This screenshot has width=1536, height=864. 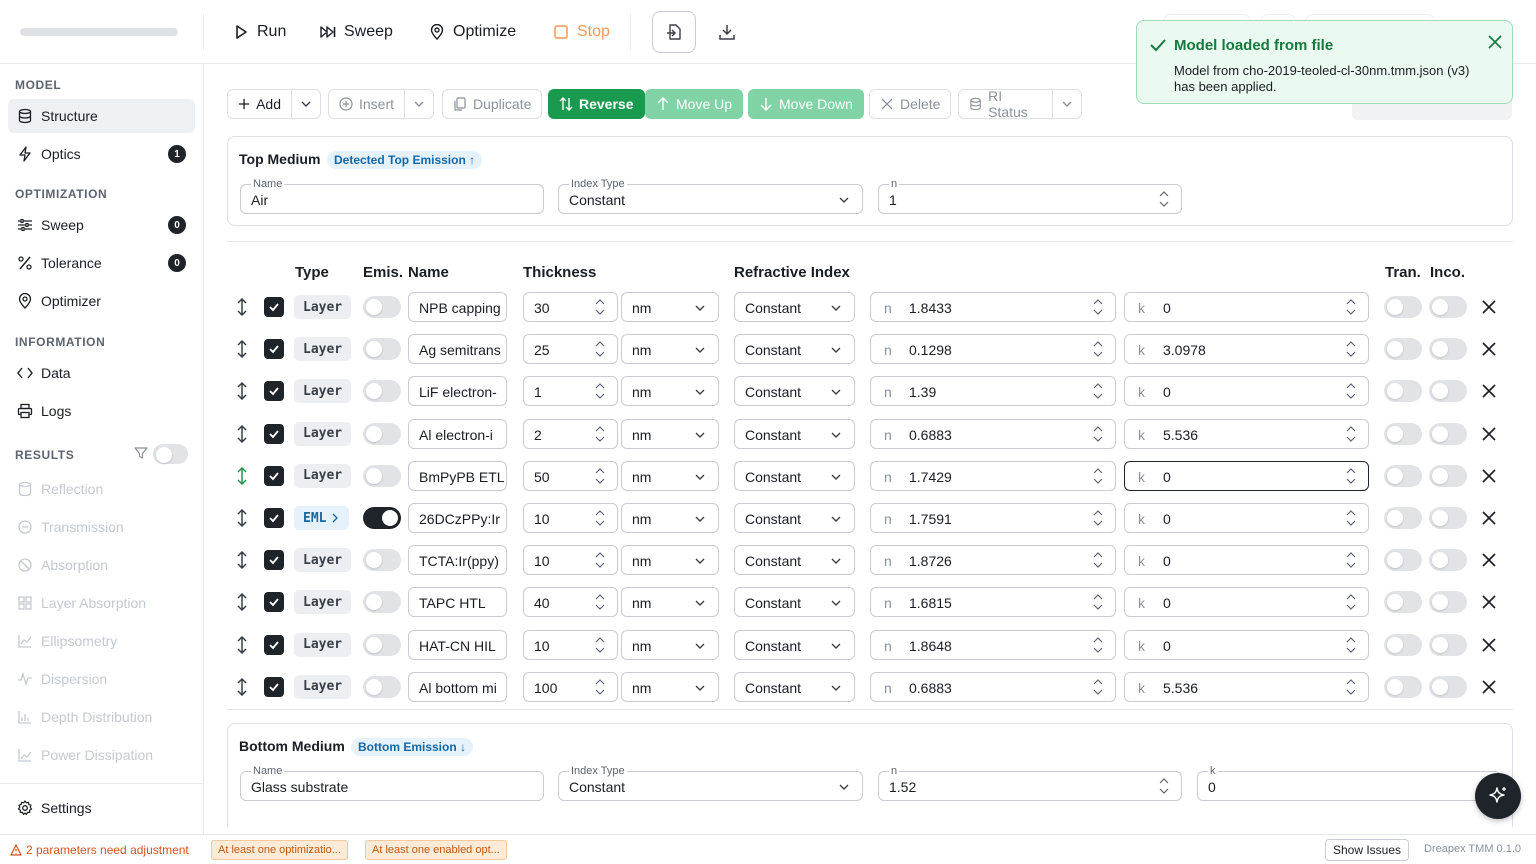 I want to click on layer-name-input: 26DCzPPy:Ir, so click(x=457, y=518).